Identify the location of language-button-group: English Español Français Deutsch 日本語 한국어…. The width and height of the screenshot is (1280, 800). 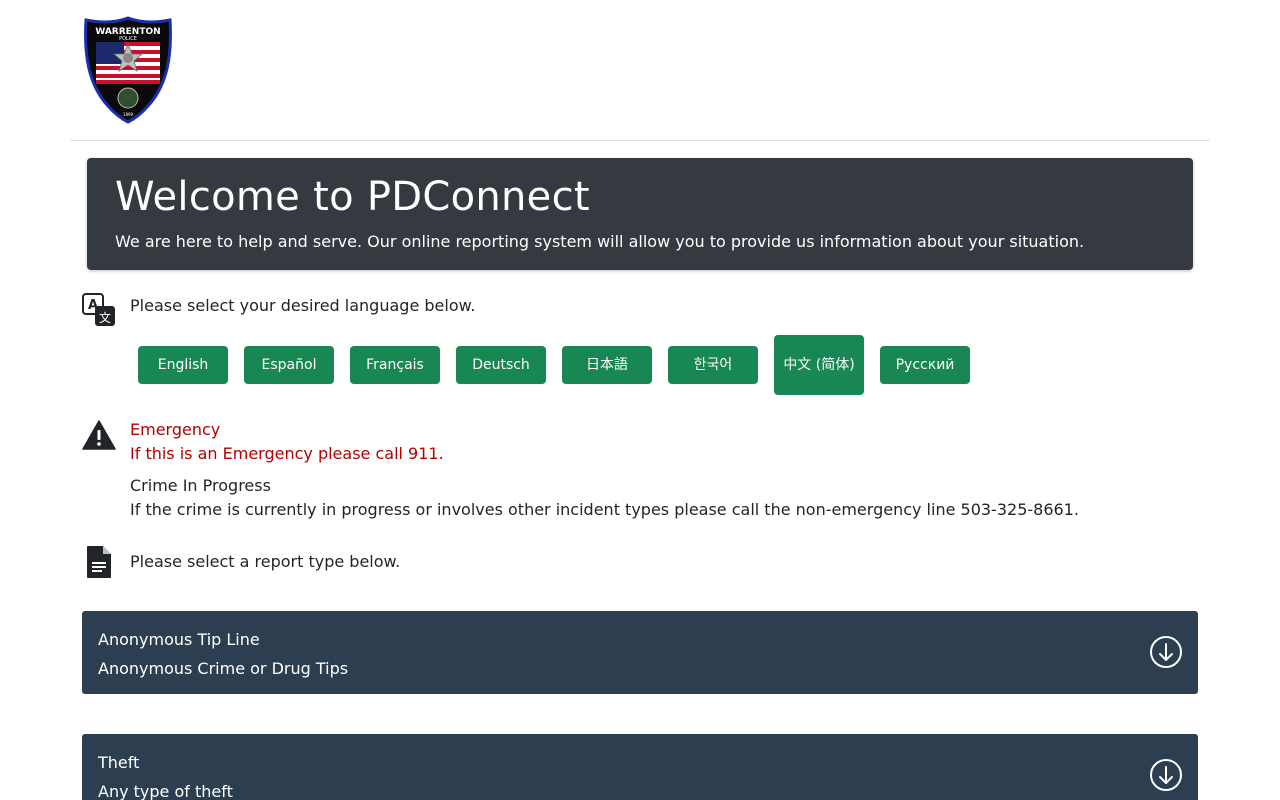
(562, 365).